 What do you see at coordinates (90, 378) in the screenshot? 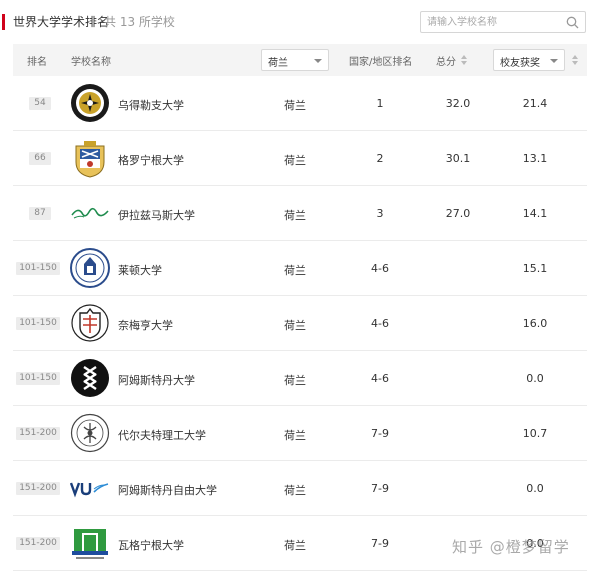
I see `amsterdam-xxx-icon` at bounding box center [90, 378].